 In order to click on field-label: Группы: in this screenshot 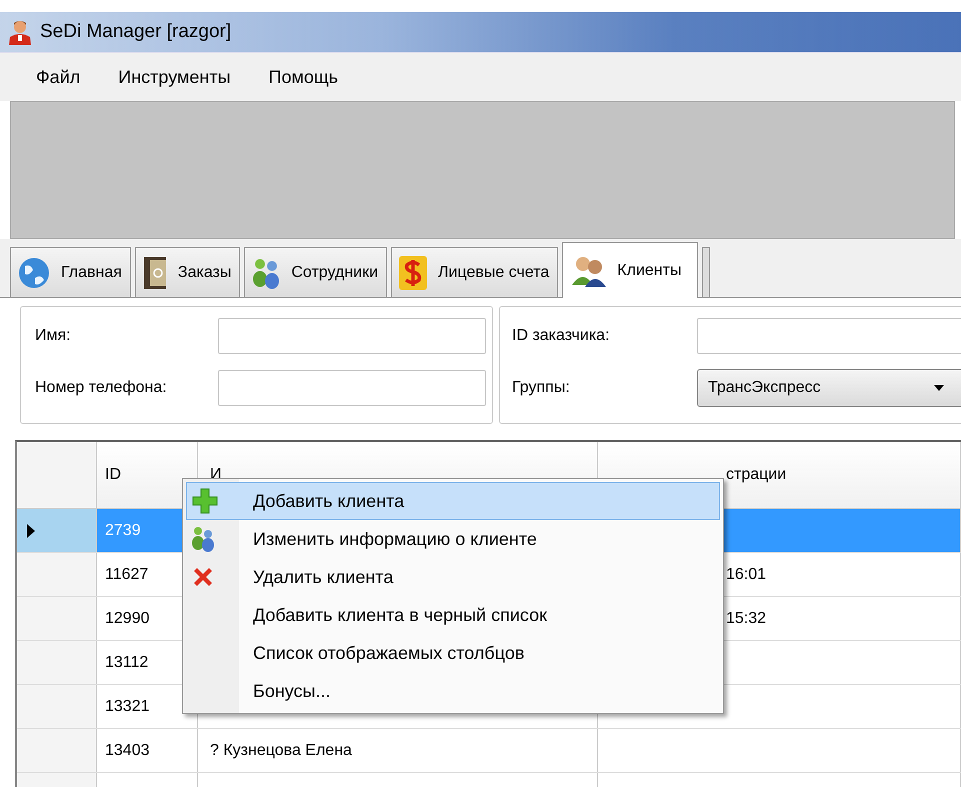, I will do `click(541, 388)`.